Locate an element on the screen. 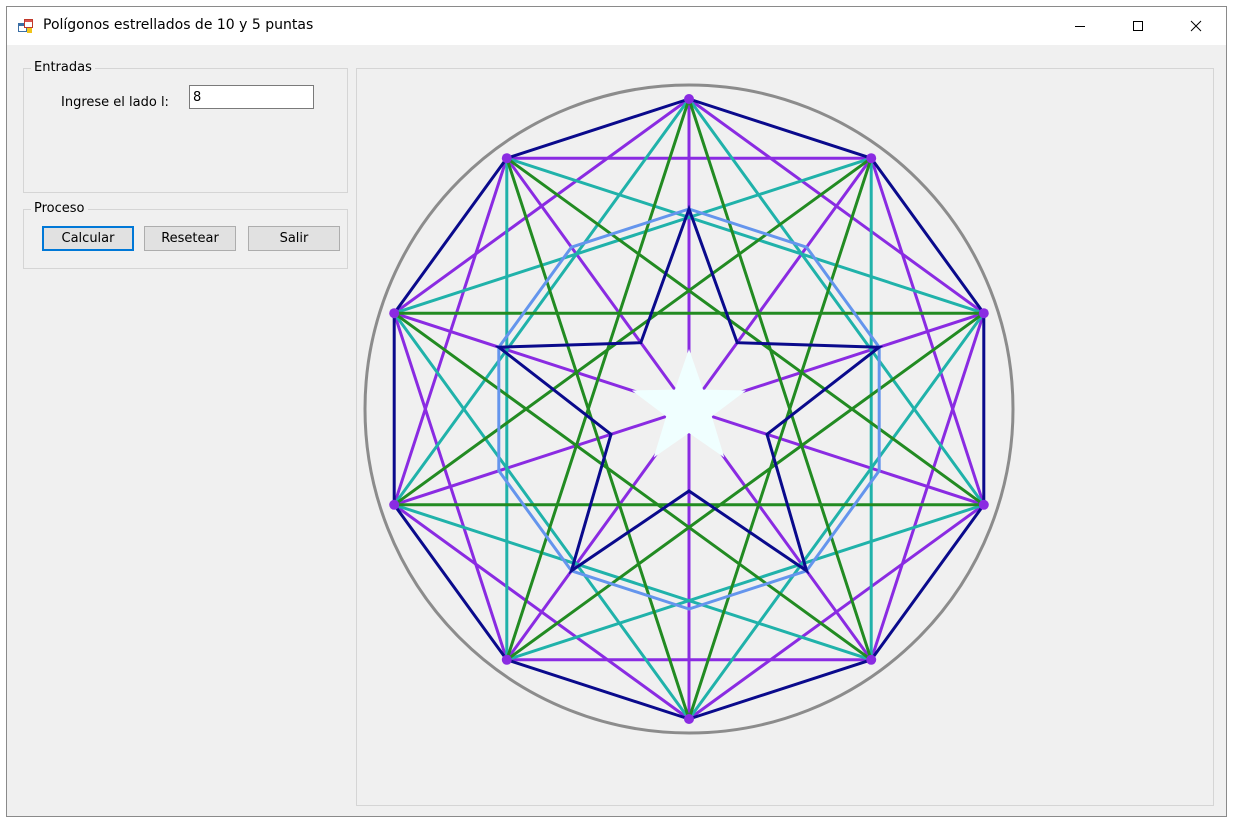 Image resolution: width=1237 pixels, height=824 pixels. minimize-icon is located at coordinates (1080, 26).